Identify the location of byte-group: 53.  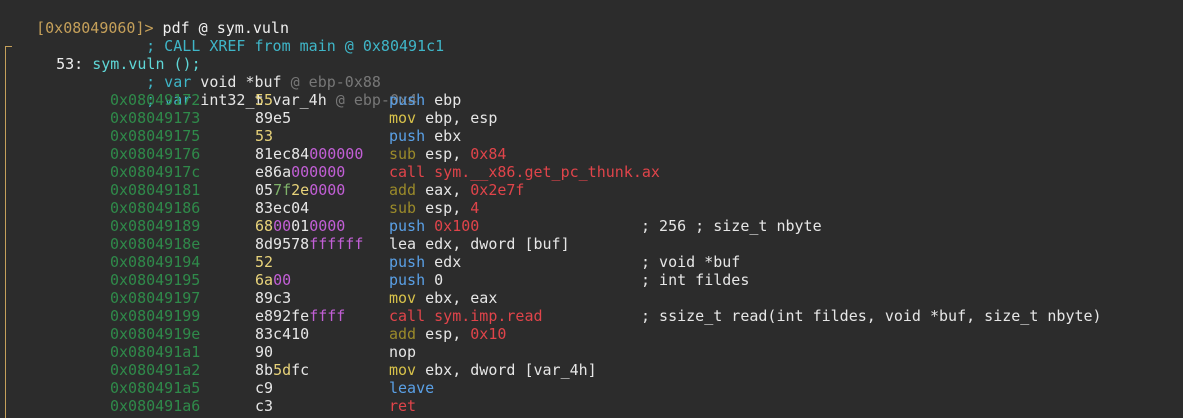
(264, 136).